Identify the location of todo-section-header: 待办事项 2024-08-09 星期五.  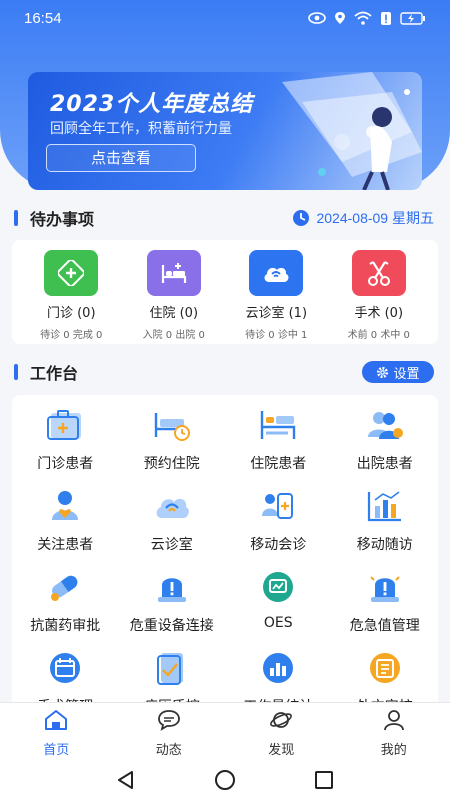
(224, 218).